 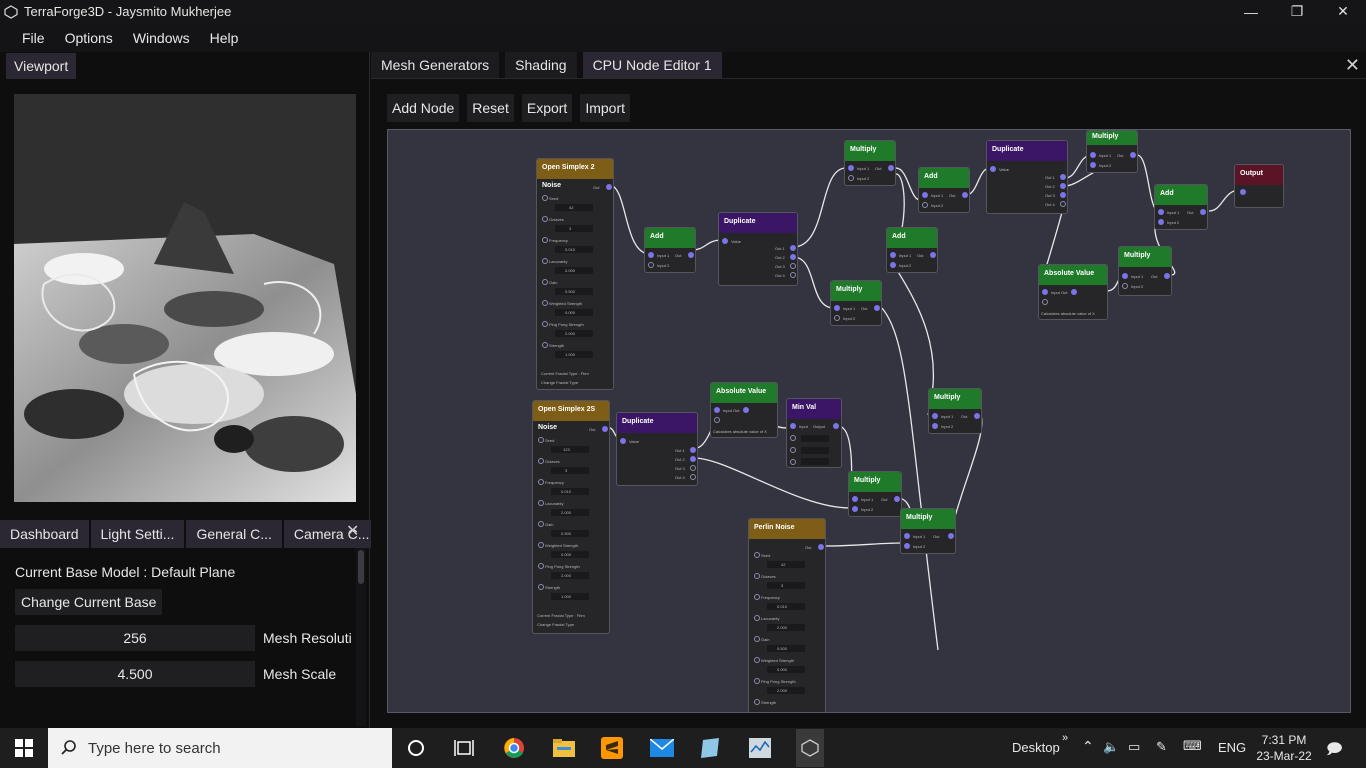 What do you see at coordinates (1251, 11) in the screenshot?
I see `minimize-icon: —` at bounding box center [1251, 11].